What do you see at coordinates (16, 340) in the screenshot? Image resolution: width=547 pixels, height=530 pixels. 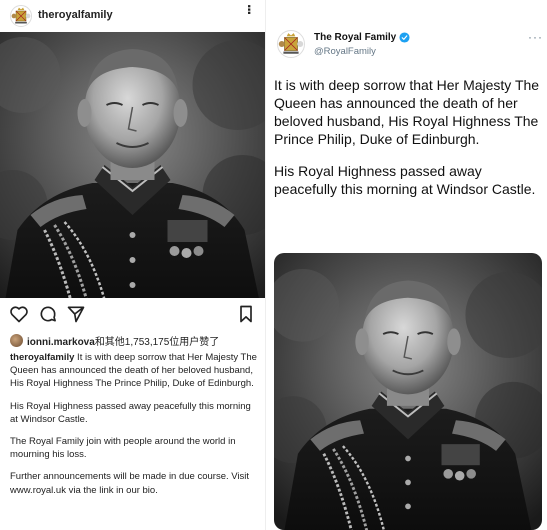 I see `liker-avatar` at bounding box center [16, 340].